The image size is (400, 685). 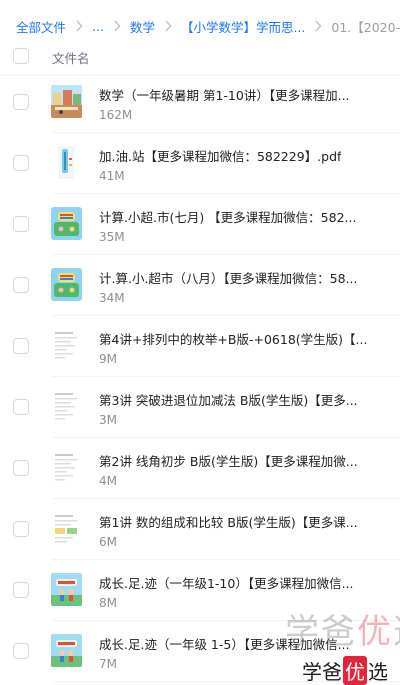 I want to click on file-size: 8M, so click(x=108, y=603).